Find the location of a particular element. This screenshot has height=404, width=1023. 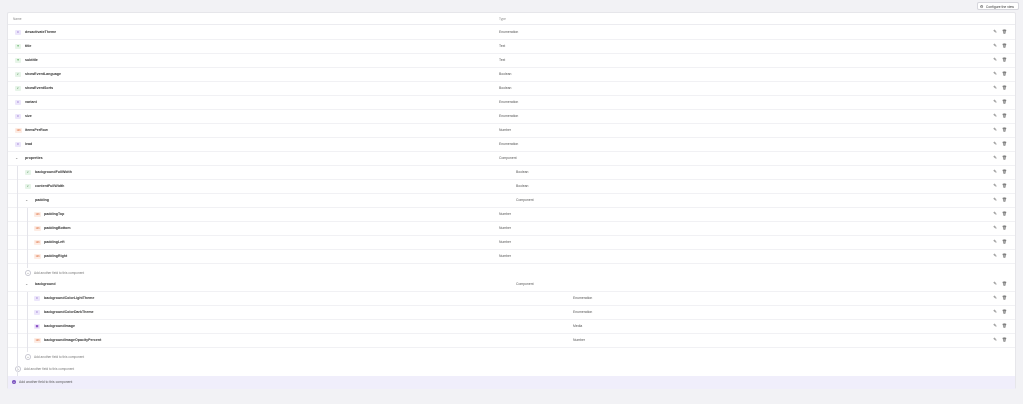

field-type: Component is located at coordinates (525, 200).